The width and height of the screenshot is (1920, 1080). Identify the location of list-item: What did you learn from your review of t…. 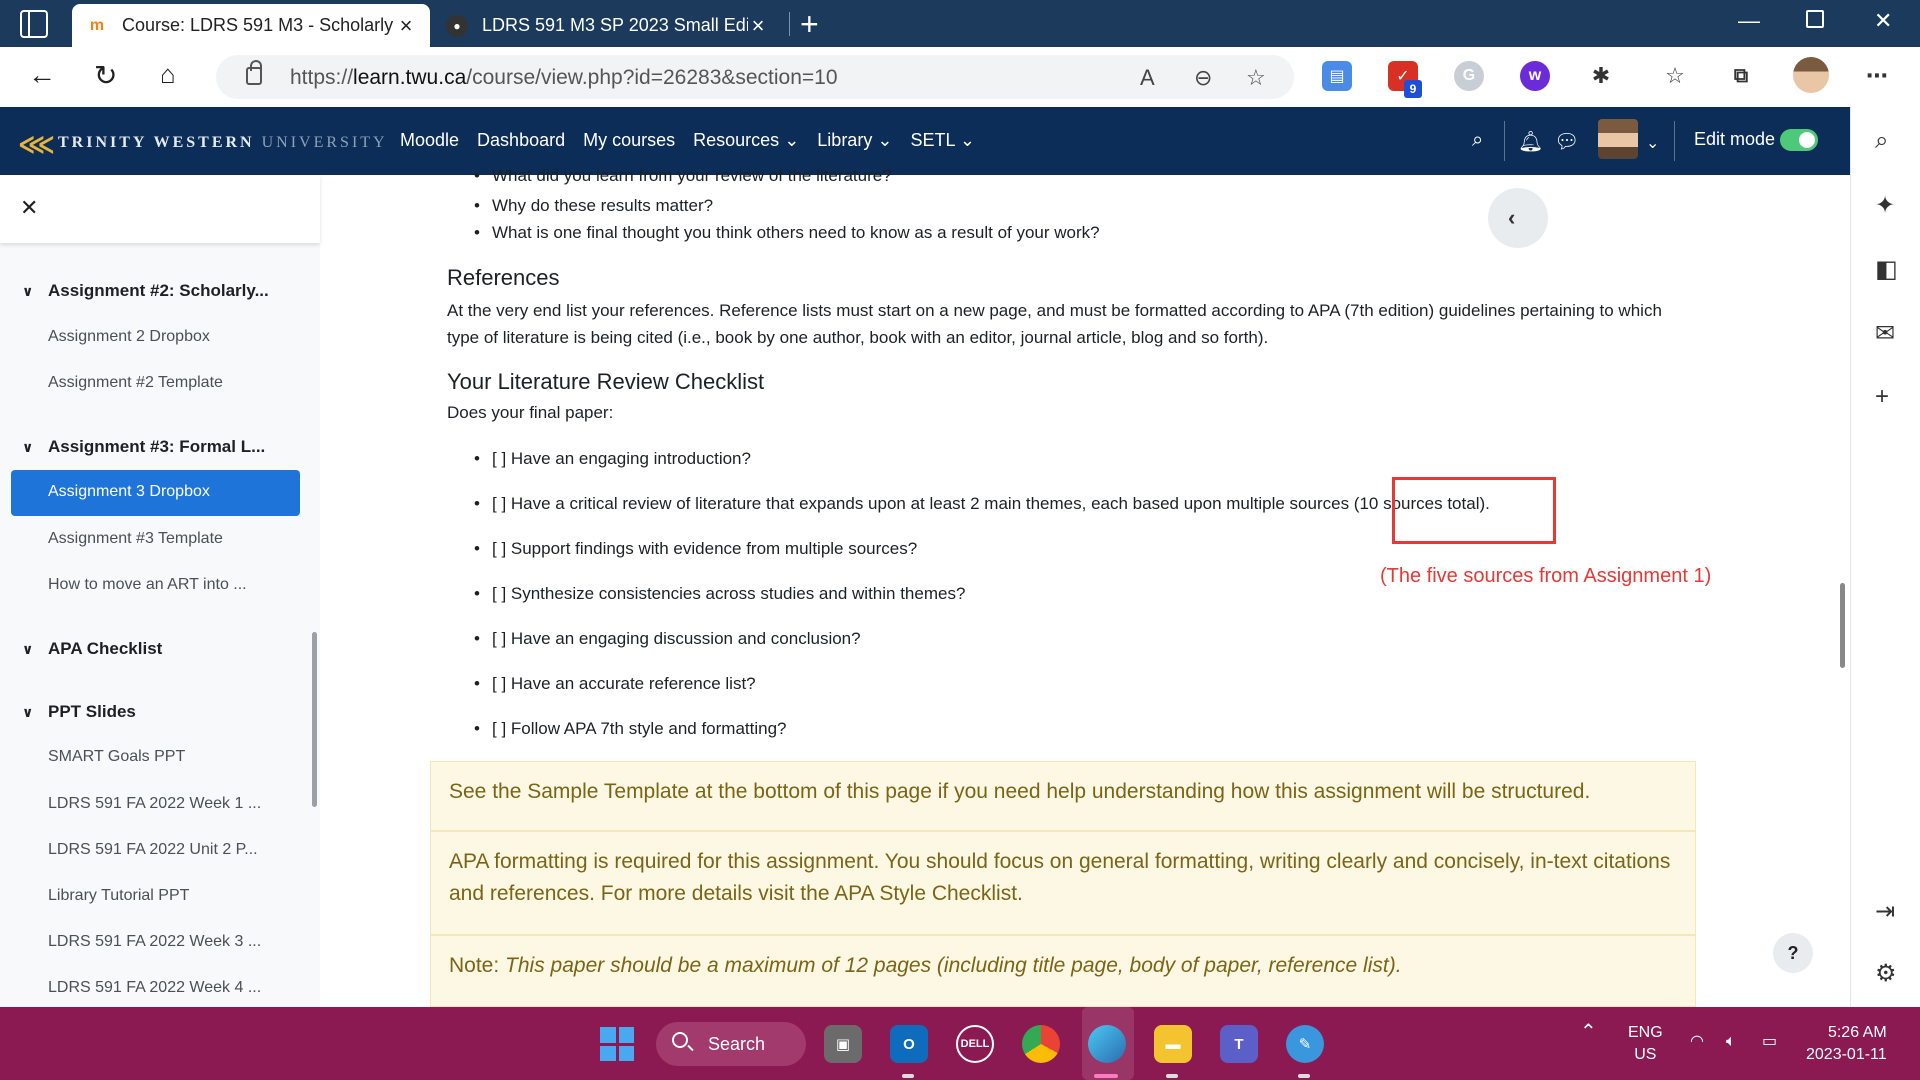
(683, 176).